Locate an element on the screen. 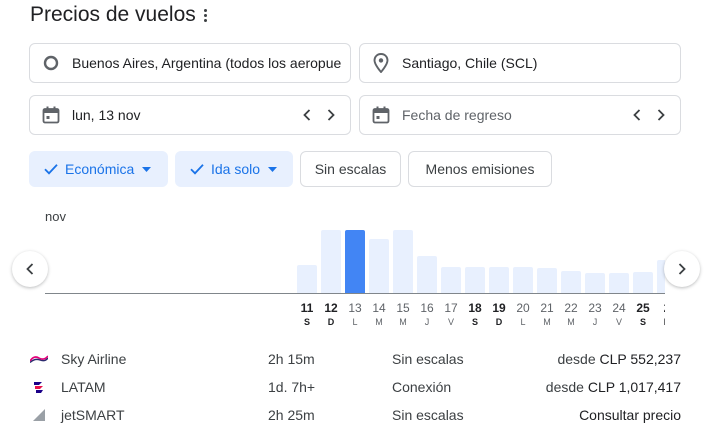 The height and width of the screenshot is (446, 723). check-icon is located at coordinates (197, 169).